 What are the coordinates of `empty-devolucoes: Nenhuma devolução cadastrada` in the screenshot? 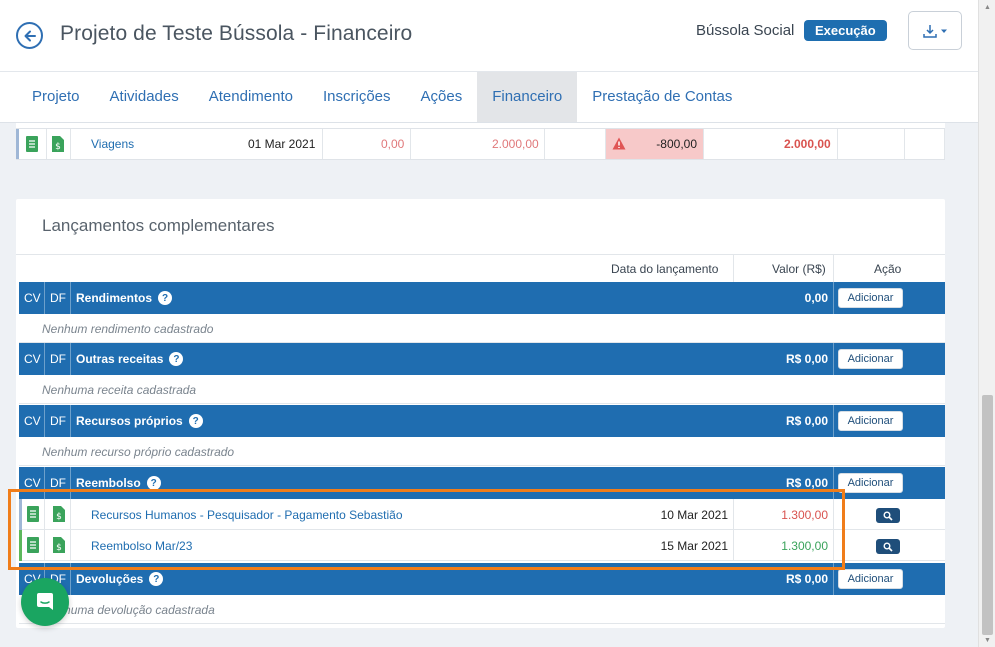 It's located at (482, 609).